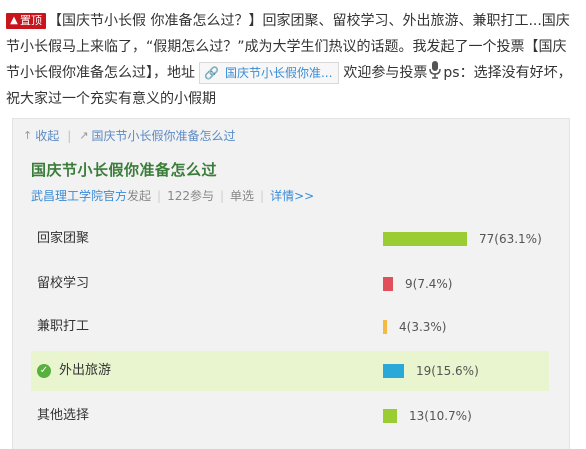 This screenshot has width=586, height=449. Describe the element at coordinates (242, 196) in the screenshot. I see `vote-mode: 单选` at that location.